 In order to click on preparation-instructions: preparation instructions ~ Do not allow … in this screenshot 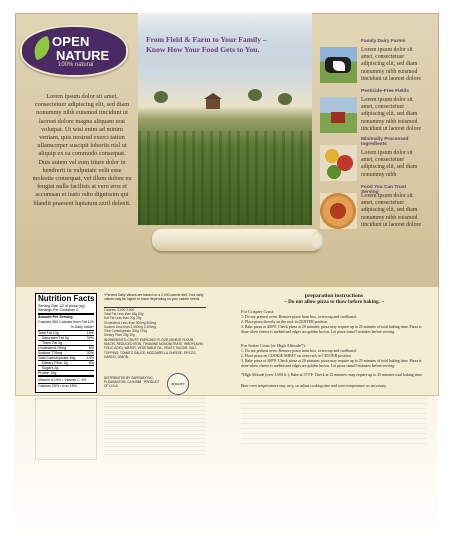, I will do `click(334, 342)`.